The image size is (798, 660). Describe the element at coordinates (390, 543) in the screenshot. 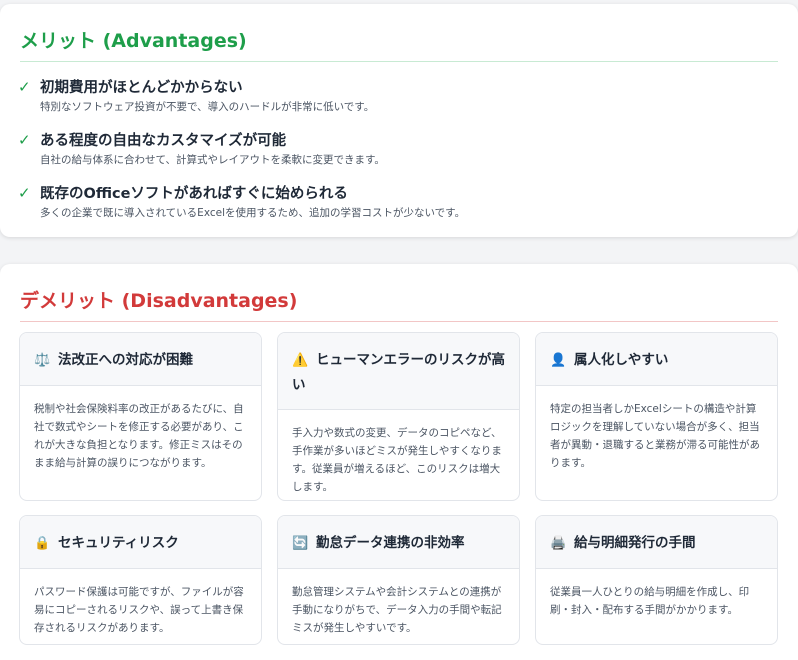

I see `card-heading: 勤怠データ連携の非効率` at that location.